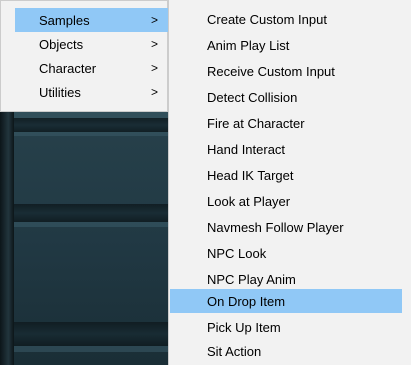  What do you see at coordinates (248, 45) in the screenshot?
I see `submenu-item-label: Anim Play List` at bounding box center [248, 45].